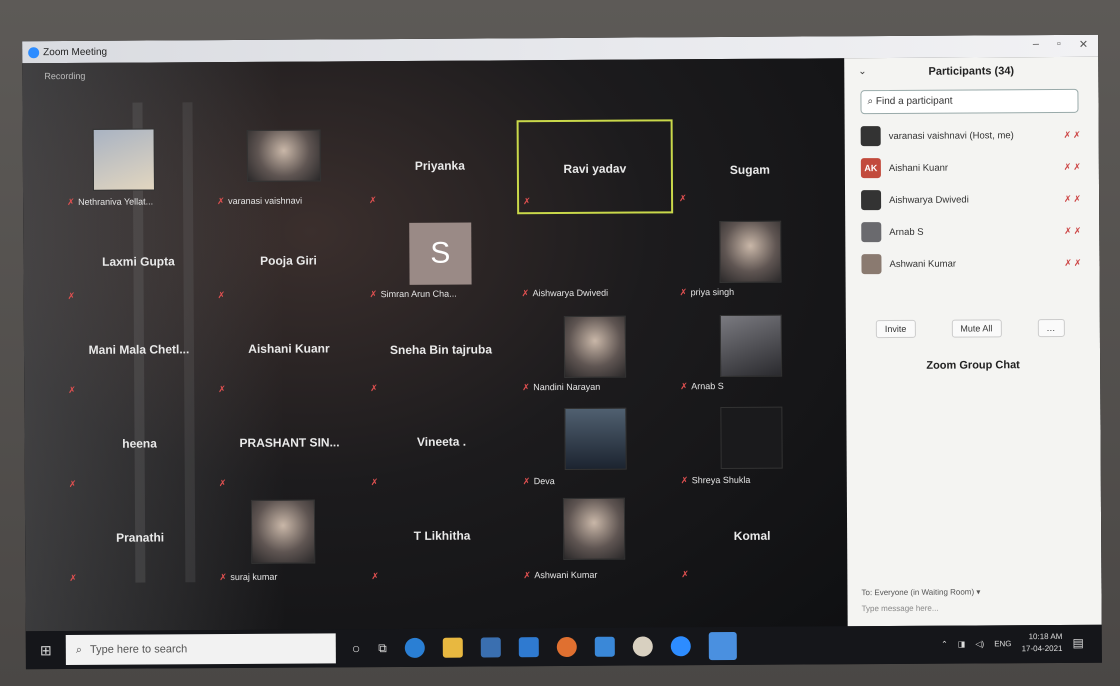  I want to click on file-explorer-icon, so click(452, 647).